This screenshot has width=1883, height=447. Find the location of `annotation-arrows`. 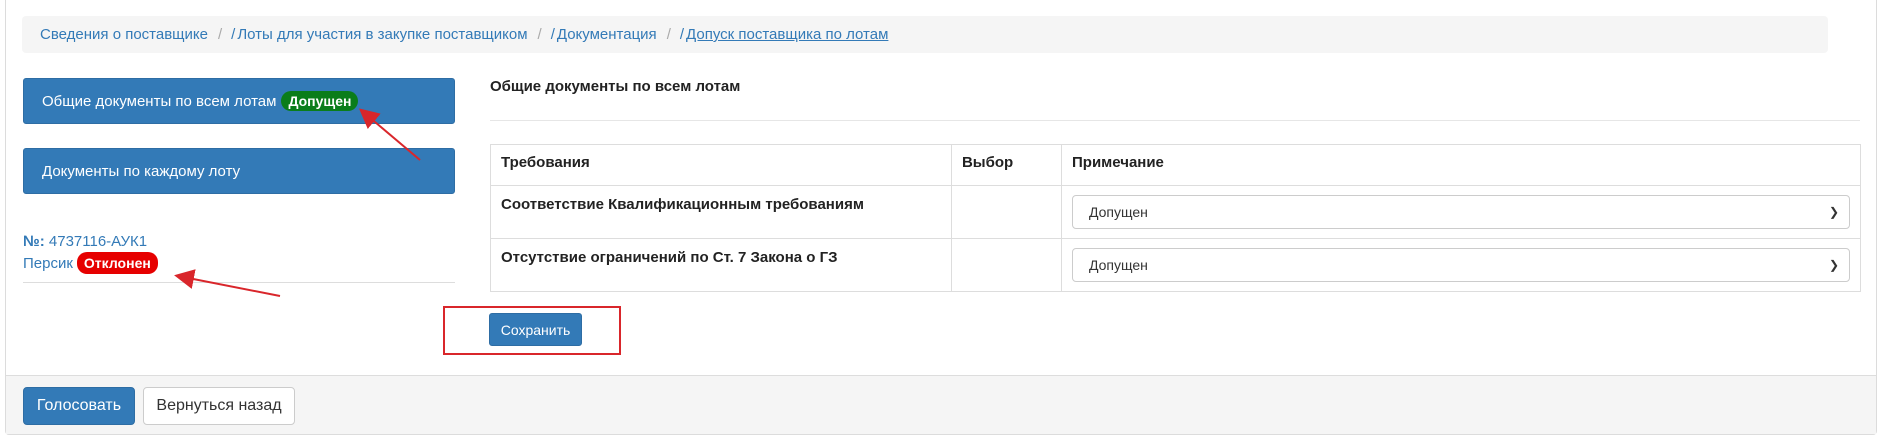

annotation-arrows is located at coordinates (297, 202).